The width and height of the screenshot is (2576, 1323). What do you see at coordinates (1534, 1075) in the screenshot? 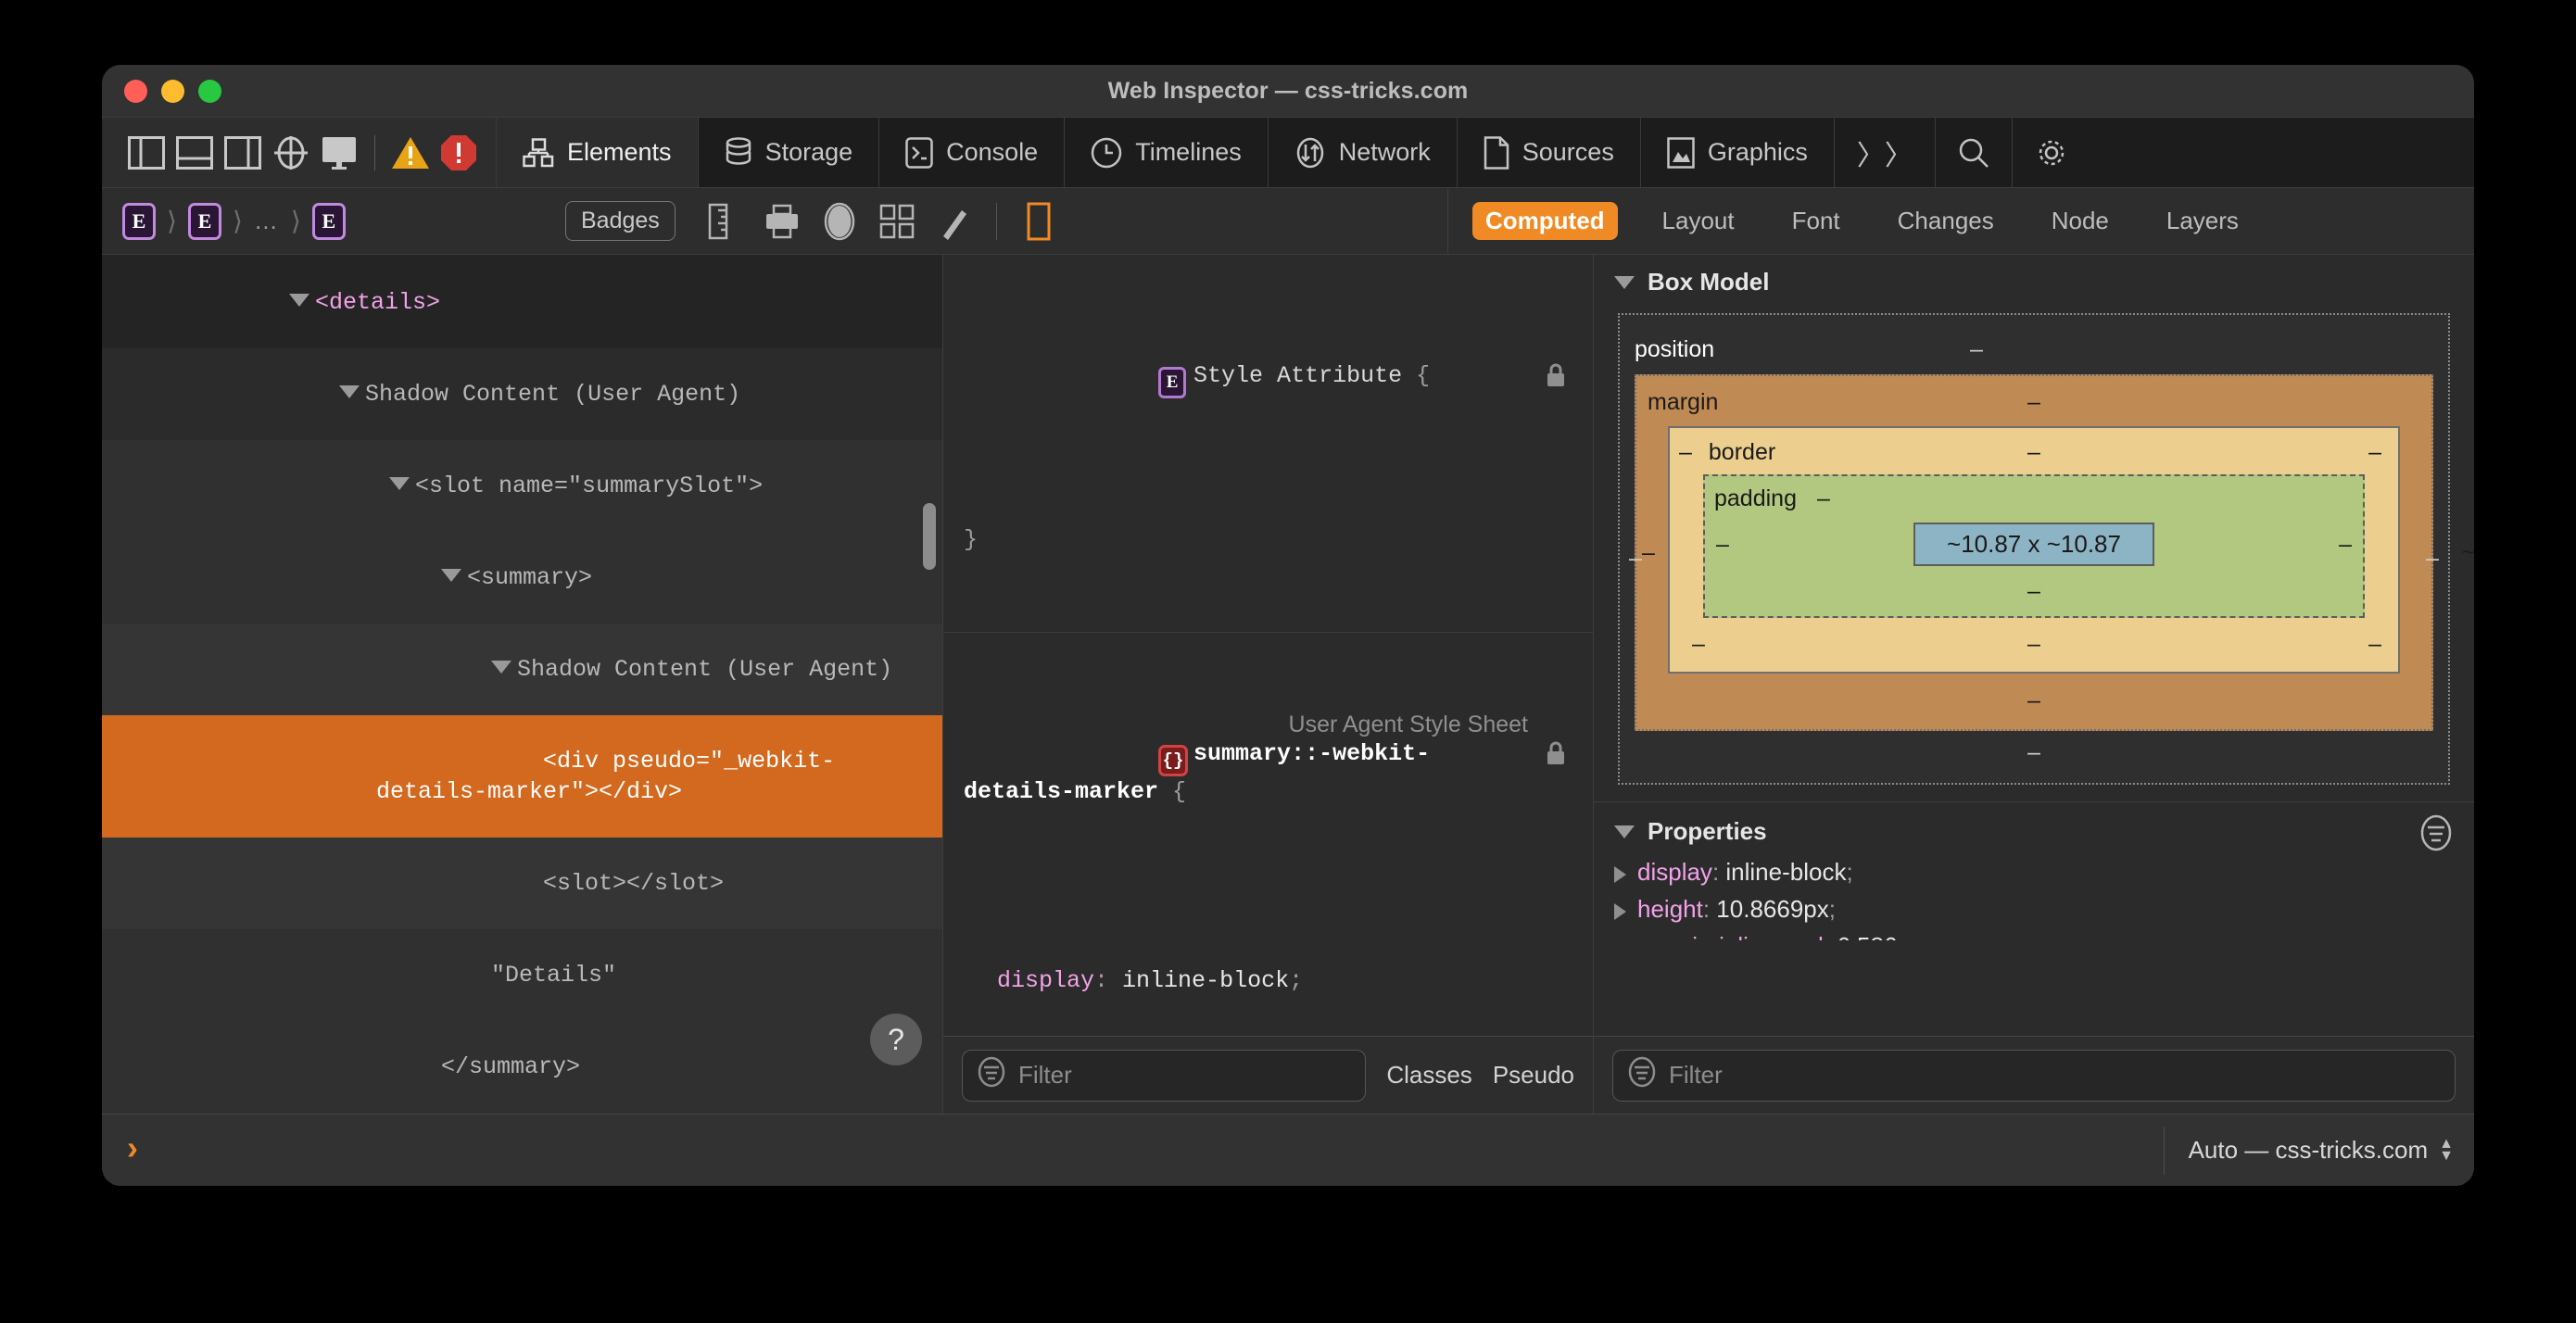
I see `pseudo-button: Pseudo` at bounding box center [1534, 1075].